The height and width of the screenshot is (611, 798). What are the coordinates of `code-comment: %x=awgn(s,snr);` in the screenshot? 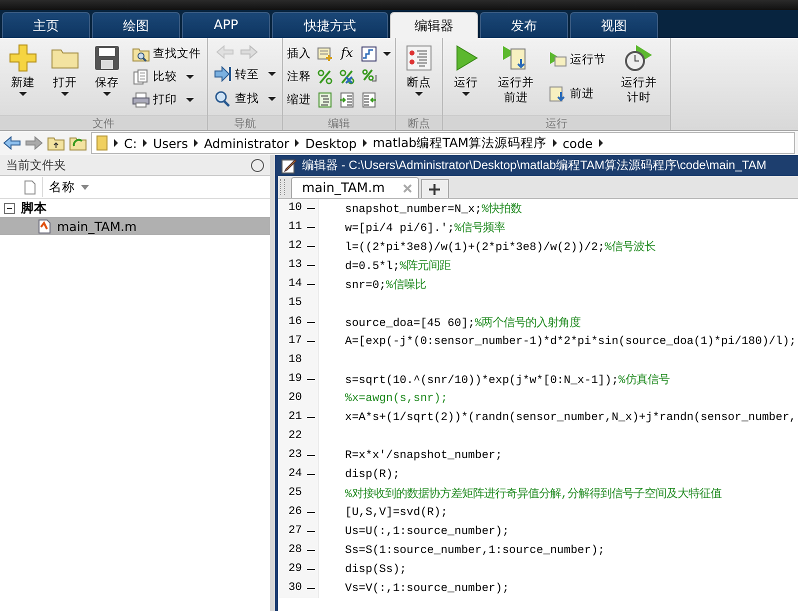 It's located at (396, 398).